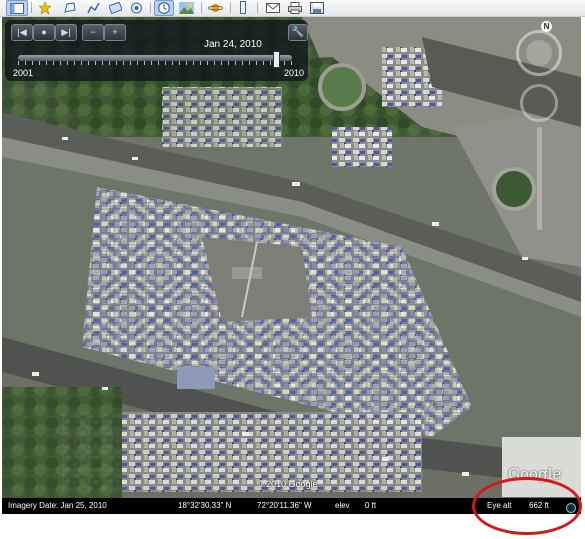 The width and height of the screenshot is (585, 539). I want to click on toolbar, so click(292, 8).